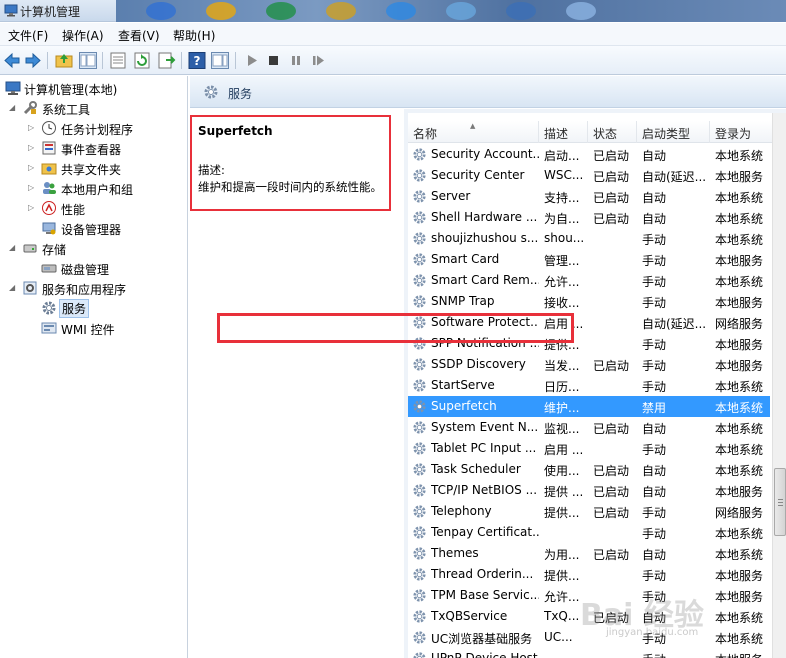  I want to click on table-row: TPM Base Servic... 允许... 手动 本地服务, so click(589, 595).